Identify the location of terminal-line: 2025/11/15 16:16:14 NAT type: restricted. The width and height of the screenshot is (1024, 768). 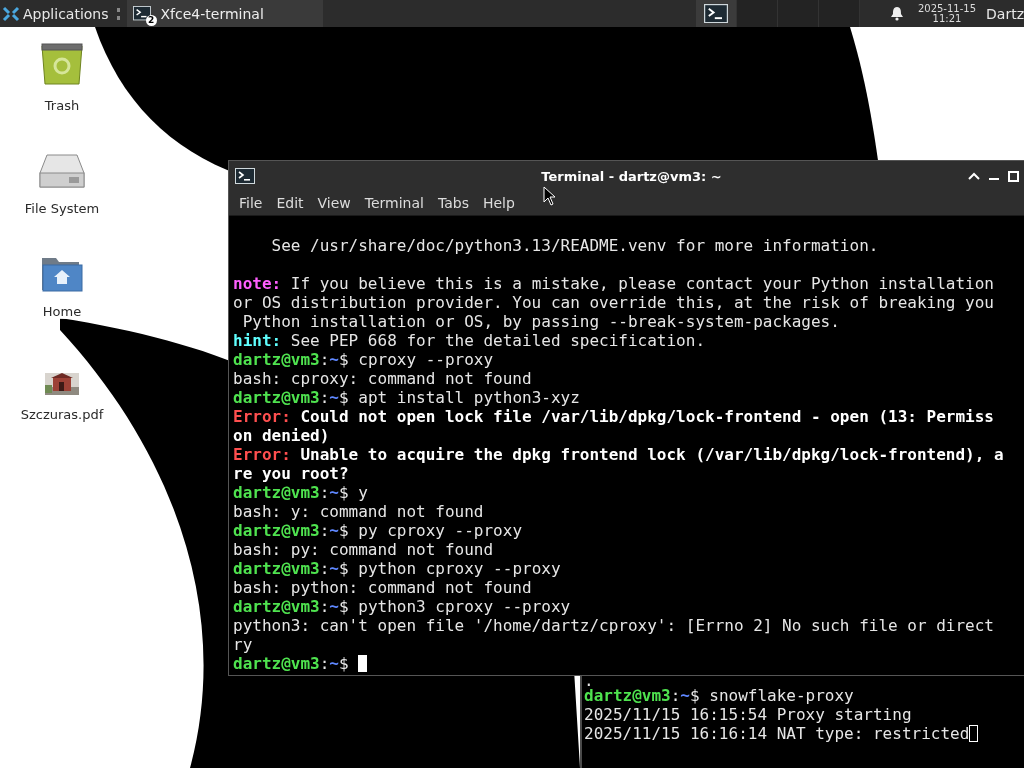
(777, 733).